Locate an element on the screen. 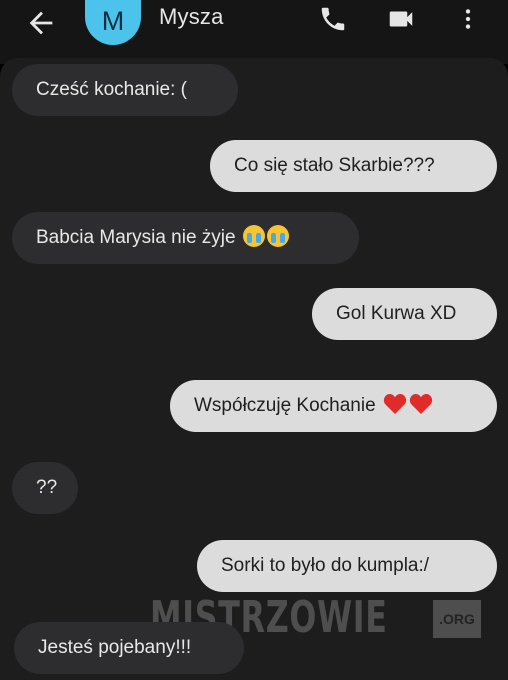 The width and height of the screenshot is (508, 680). contact-name: Mysza is located at coordinates (191, 17).